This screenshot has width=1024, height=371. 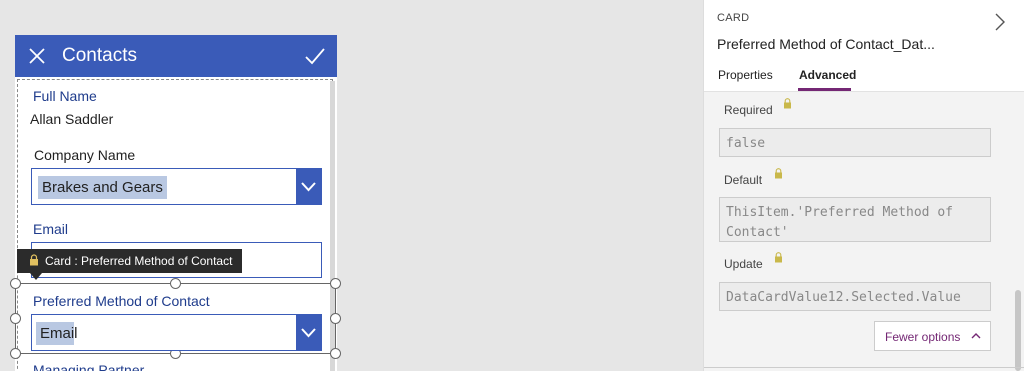 What do you see at coordinates (1000, 22) in the screenshot?
I see `chevron-right-icon` at bounding box center [1000, 22].